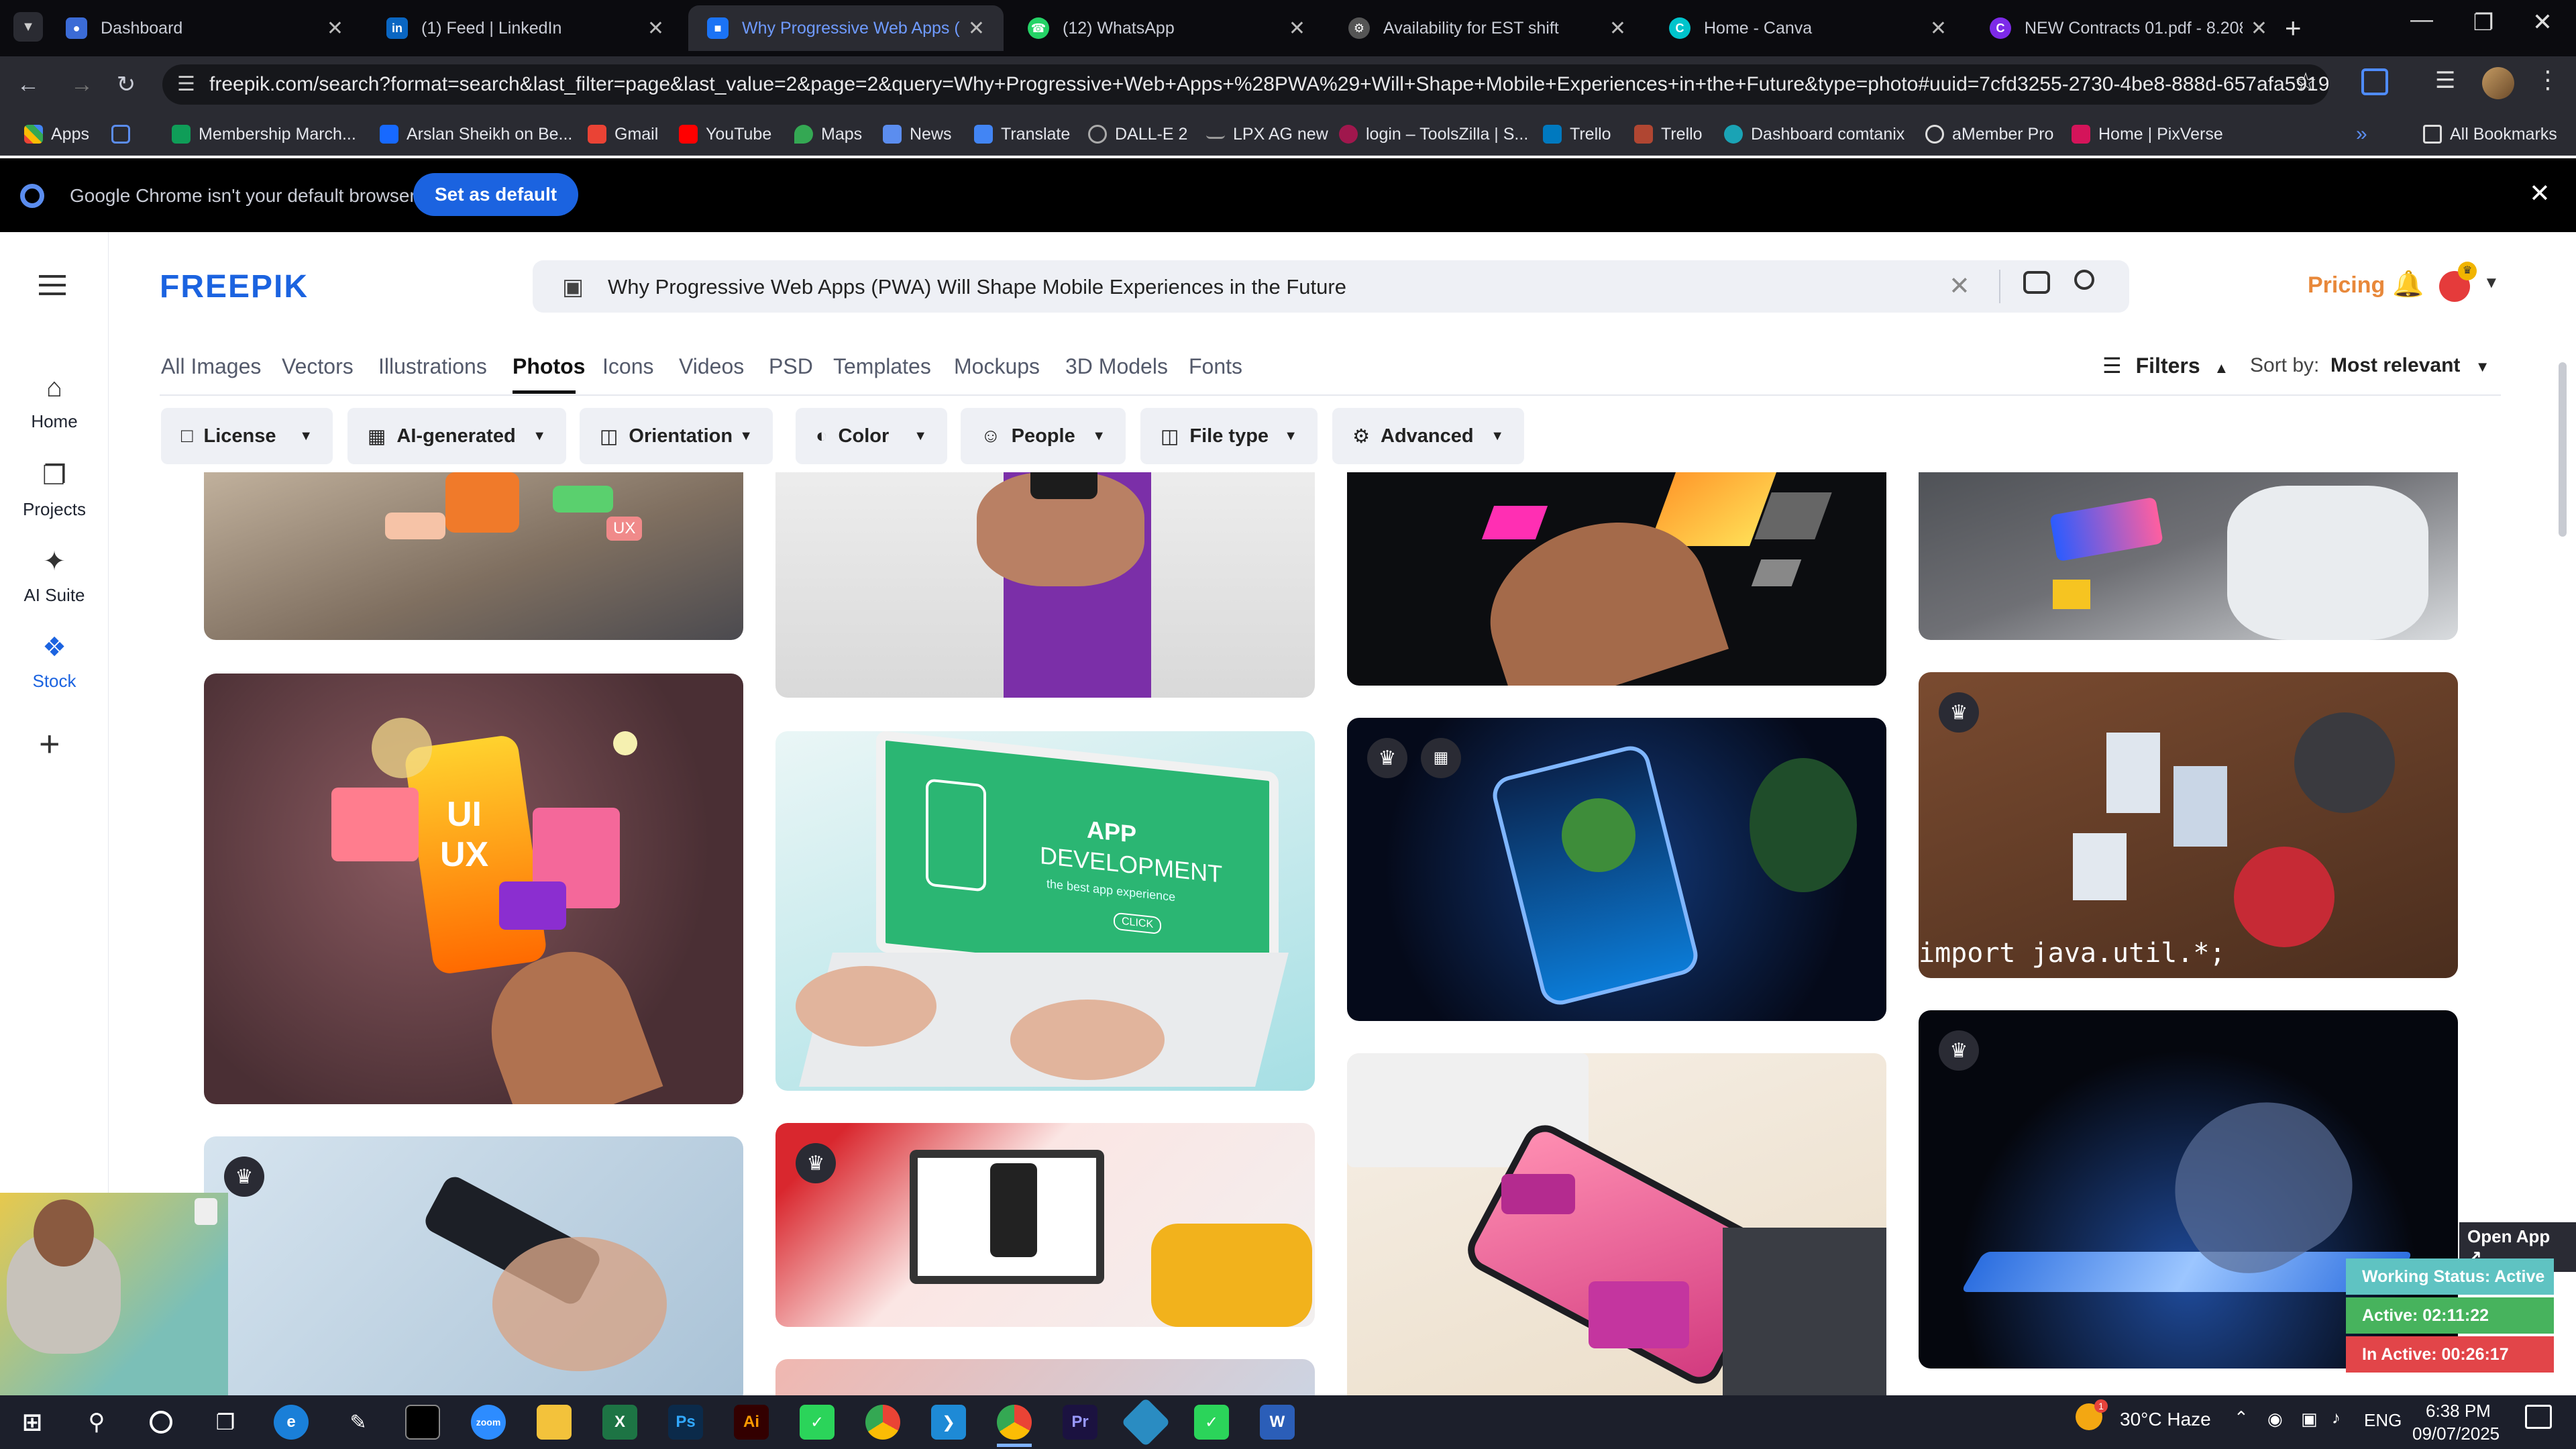  I want to click on result-image: ♛ import java.util.*;, so click(2188, 825).